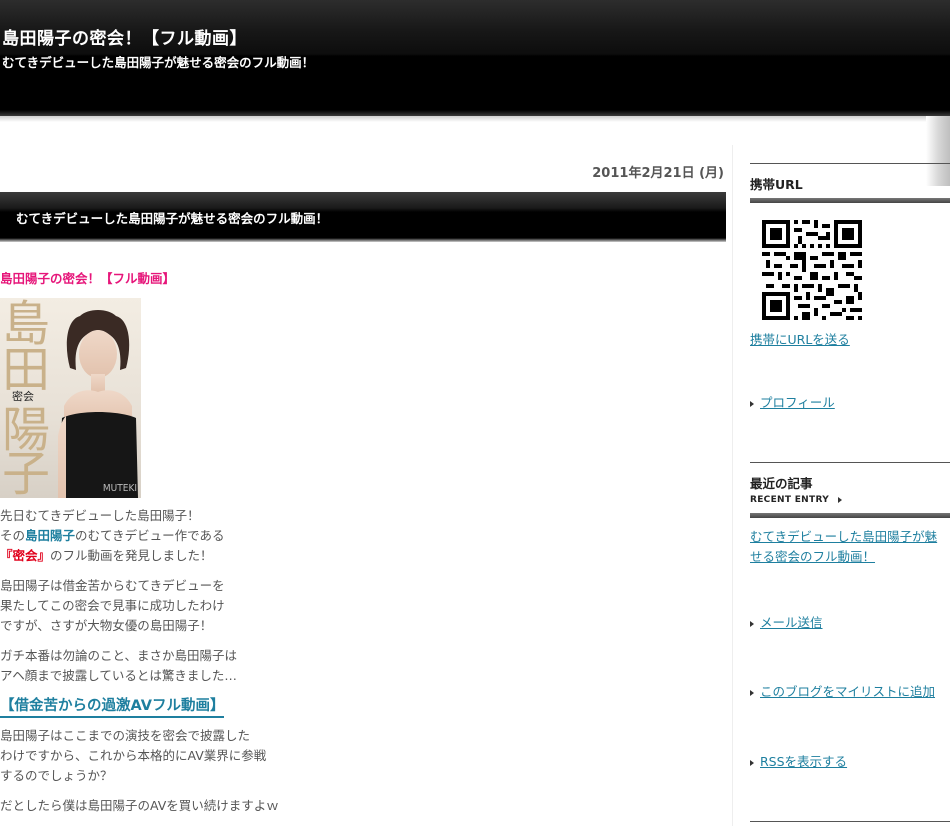 The image size is (950, 826). What do you see at coordinates (125, 735) in the screenshot?
I see `text-line: 島田陽子はここまでの演技を密会で披露した` at bounding box center [125, 735].